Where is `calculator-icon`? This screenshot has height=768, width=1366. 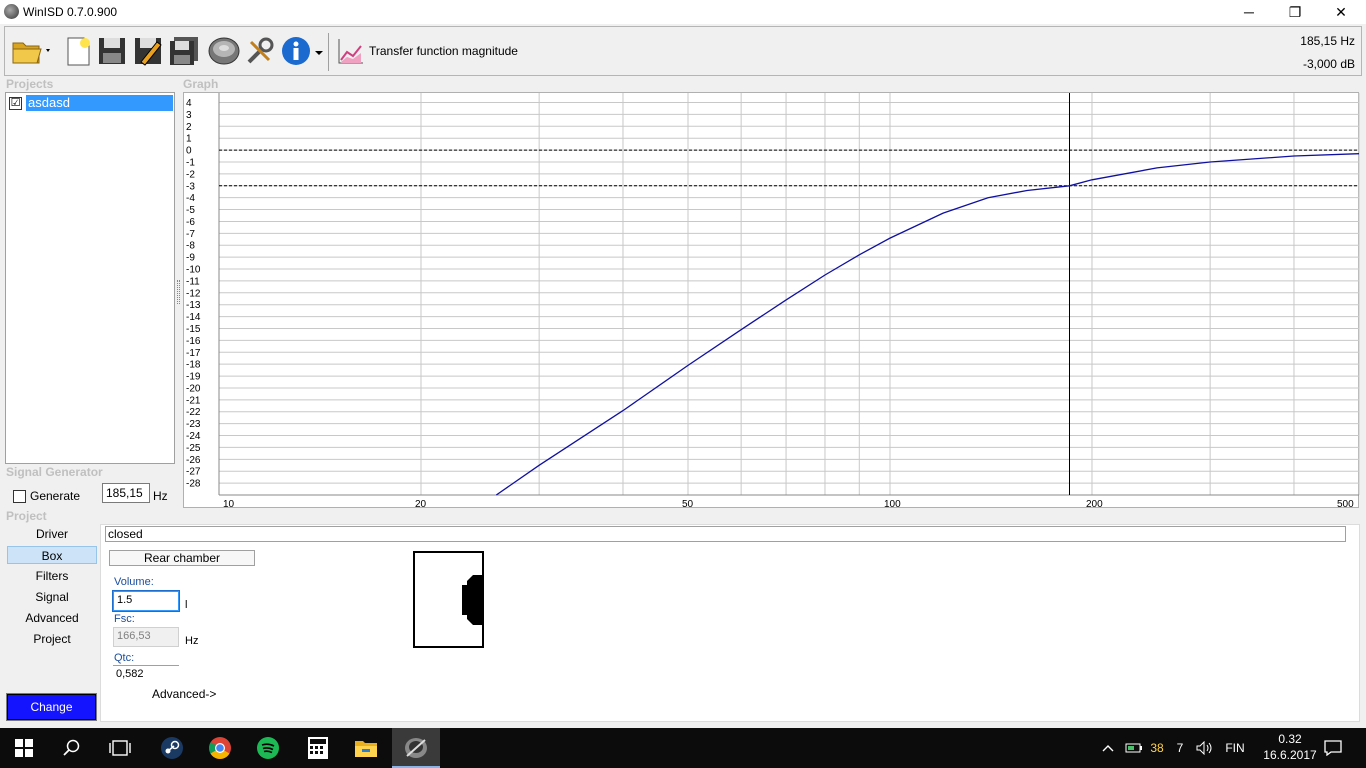
calculator-icon is located at coordinates (318, 748).